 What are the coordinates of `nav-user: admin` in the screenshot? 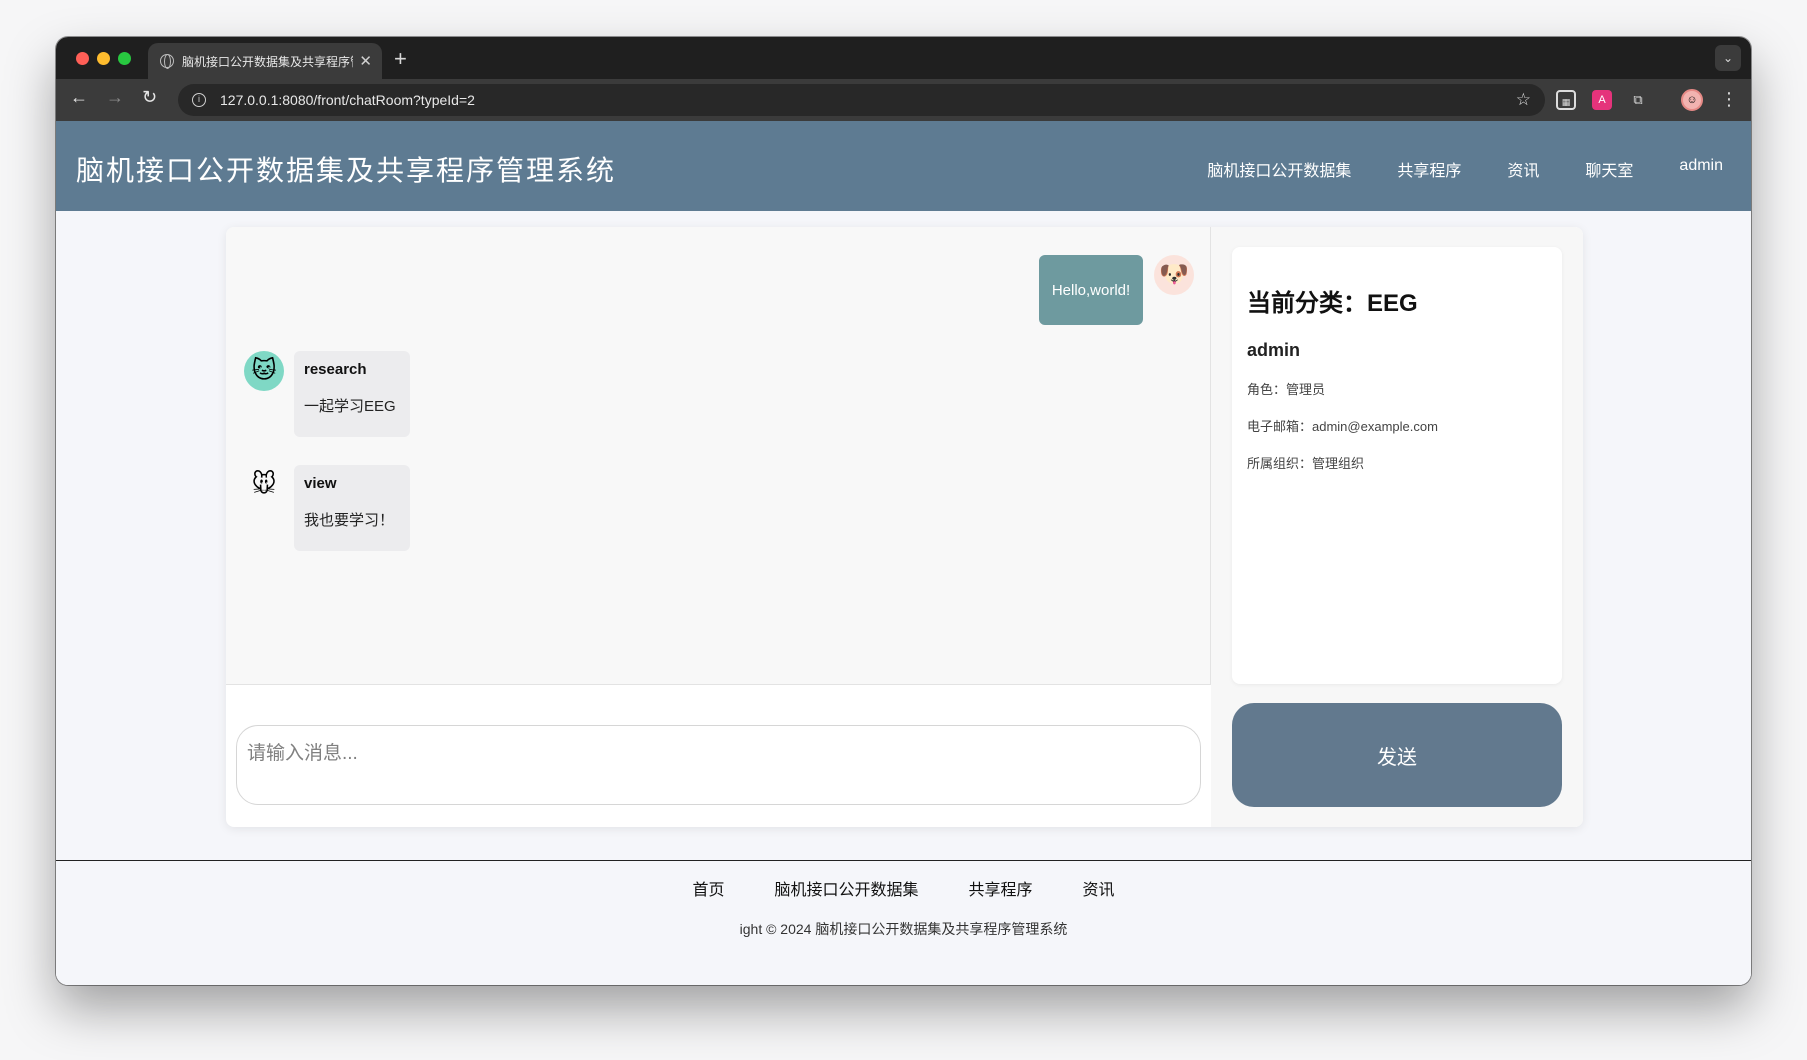 It's located at (1701, 169).